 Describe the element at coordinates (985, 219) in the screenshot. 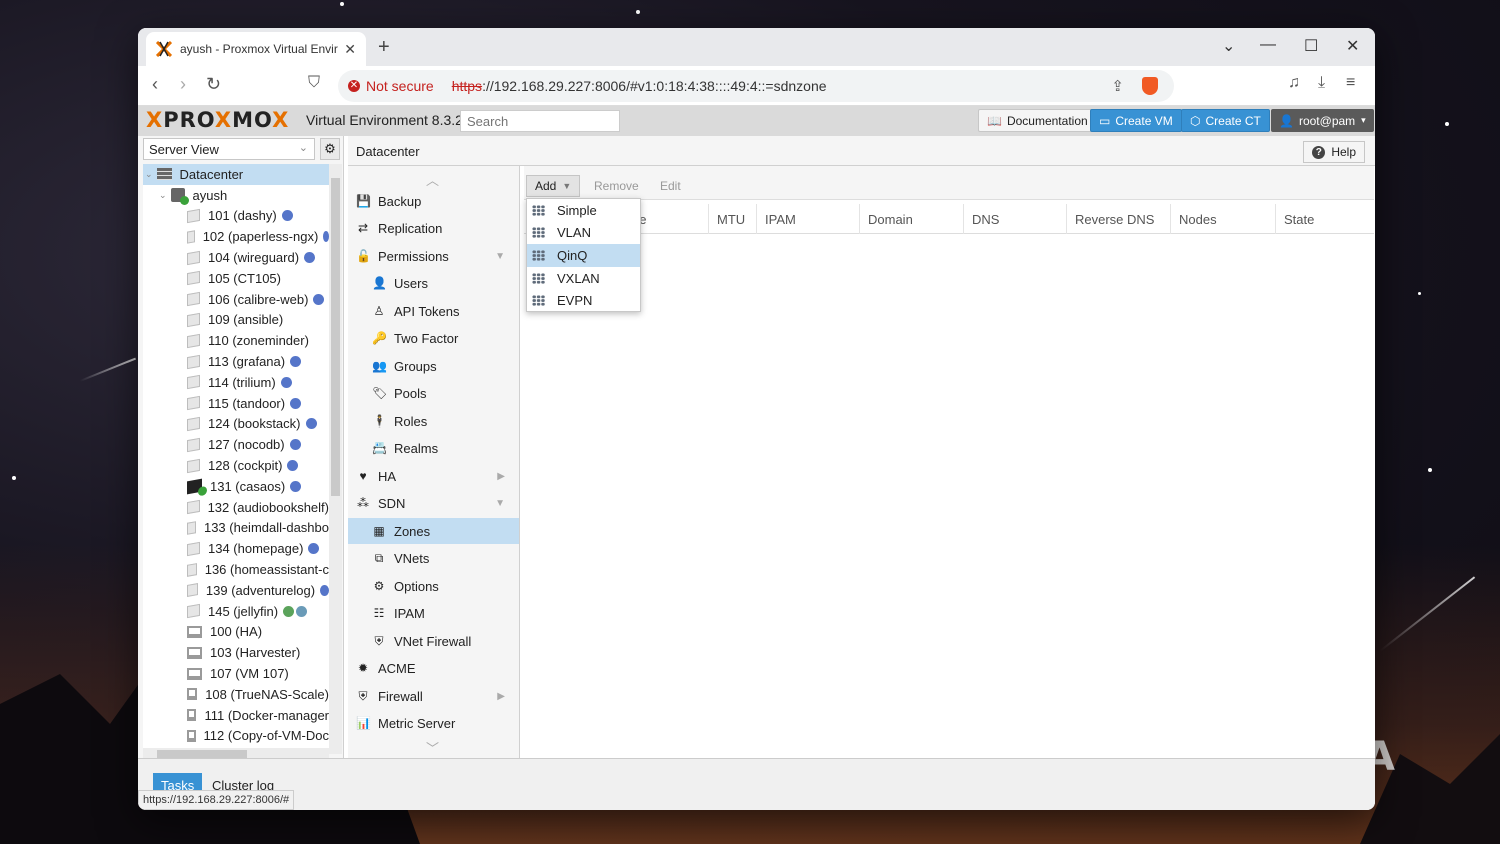

I see `column-header-dns: DNS` at that location.